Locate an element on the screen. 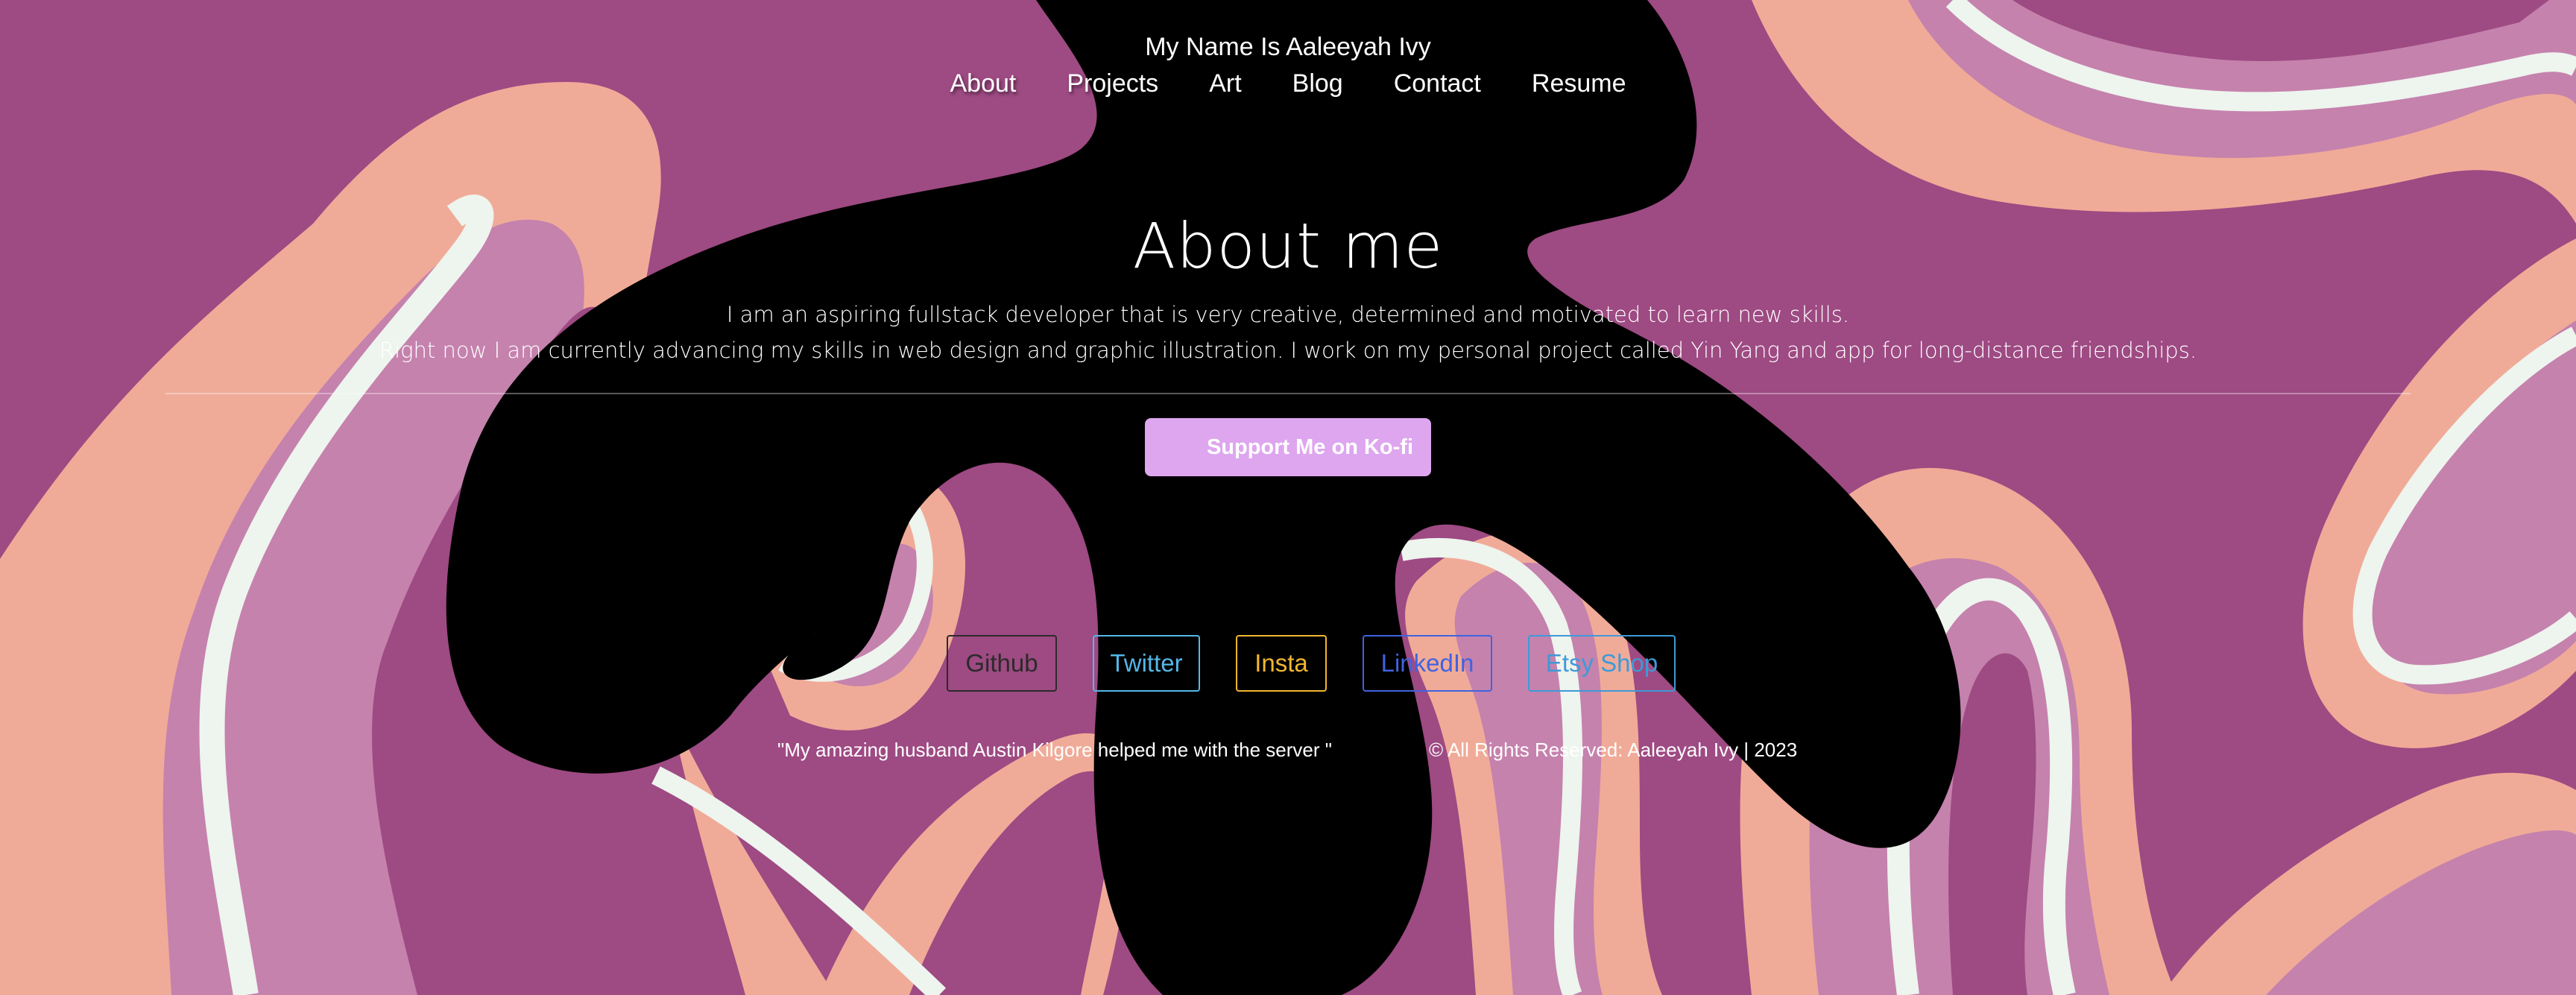 The height and width of the screenshot is (995, 2576). nav-blog: Blog is located at coordinates (1317, 83).